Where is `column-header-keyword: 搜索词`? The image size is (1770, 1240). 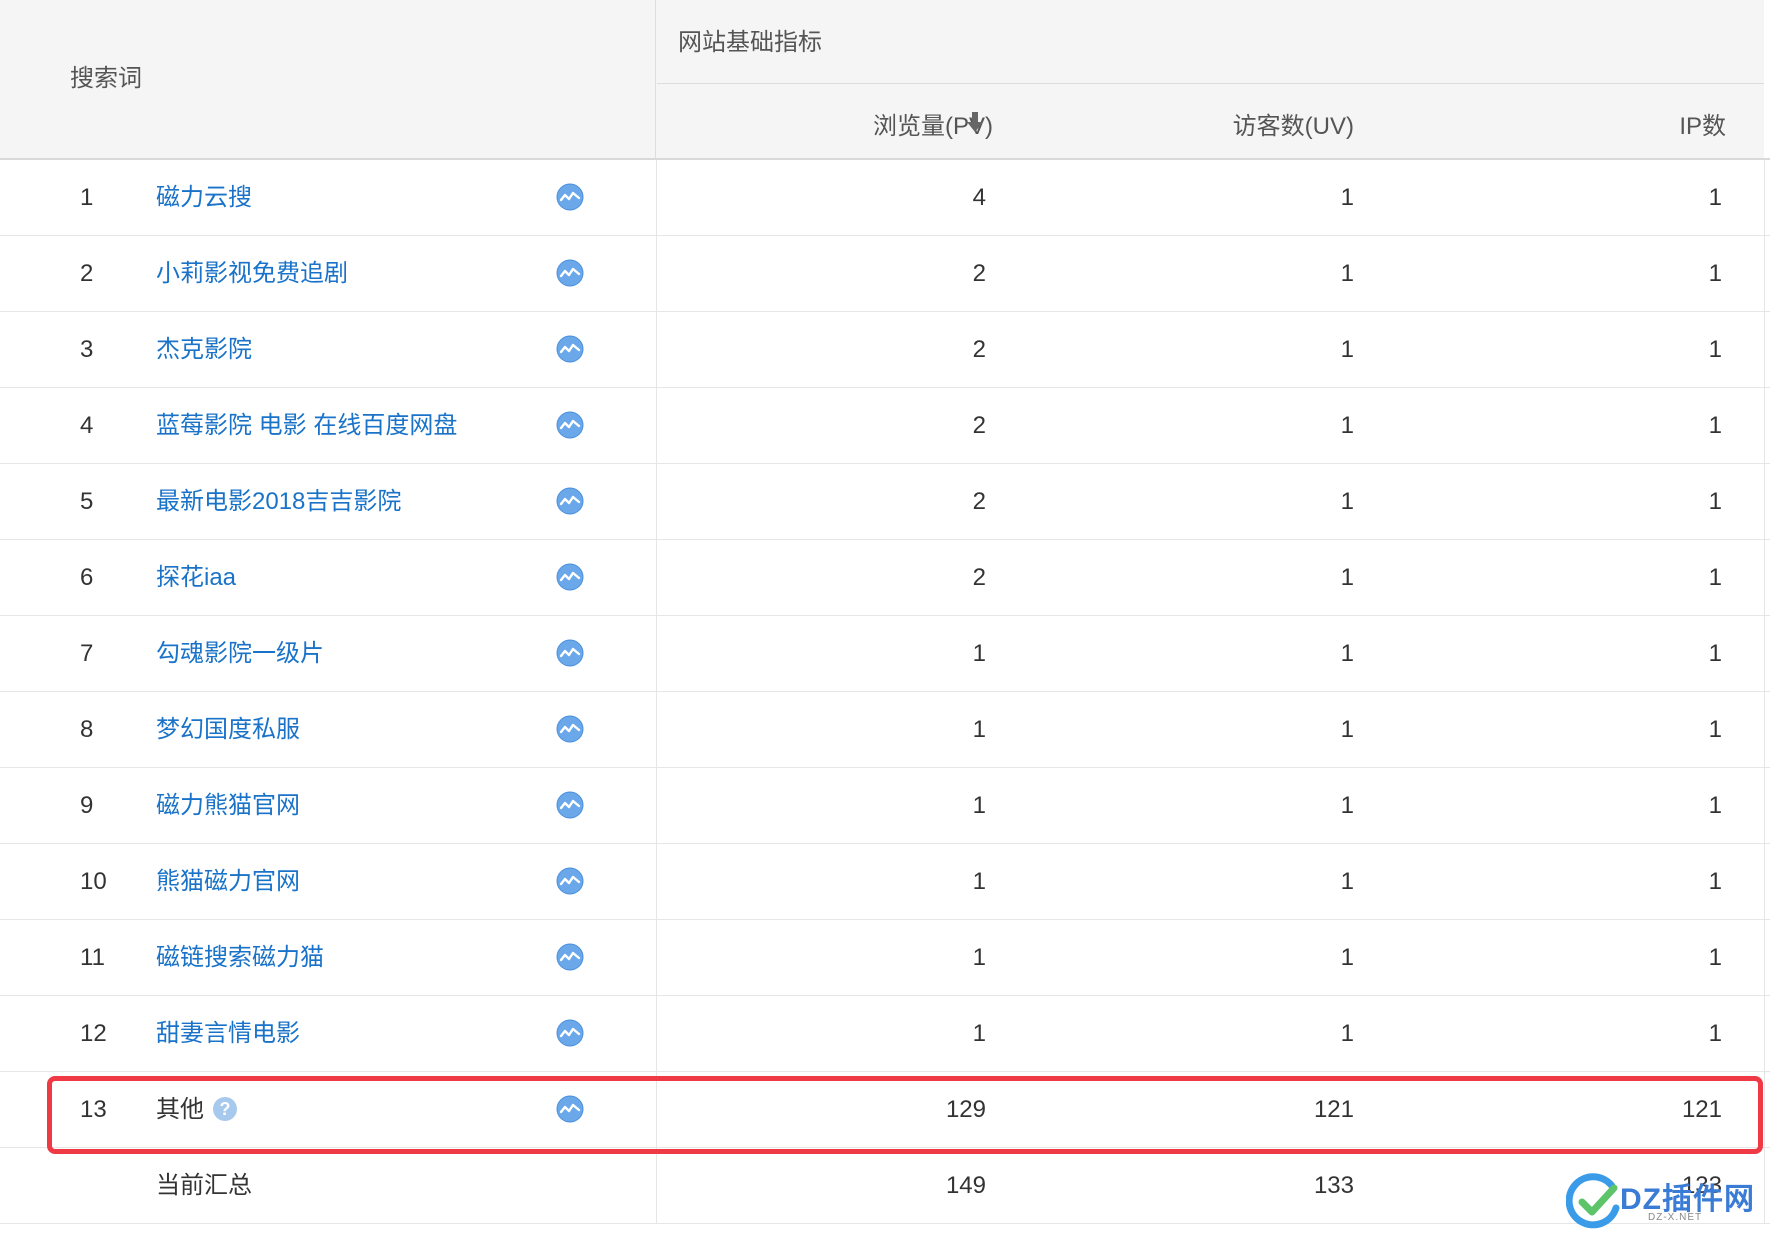 column-header-keyword: 搜索词 is located at coordinates (328, 79).